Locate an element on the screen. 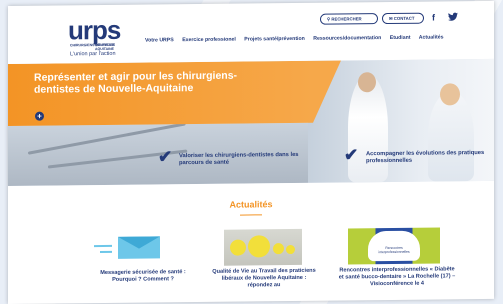 The height and width of the screenshot is (304, 503). nav-votre-urps: Votre URPS is located at coordinates (159, 40).